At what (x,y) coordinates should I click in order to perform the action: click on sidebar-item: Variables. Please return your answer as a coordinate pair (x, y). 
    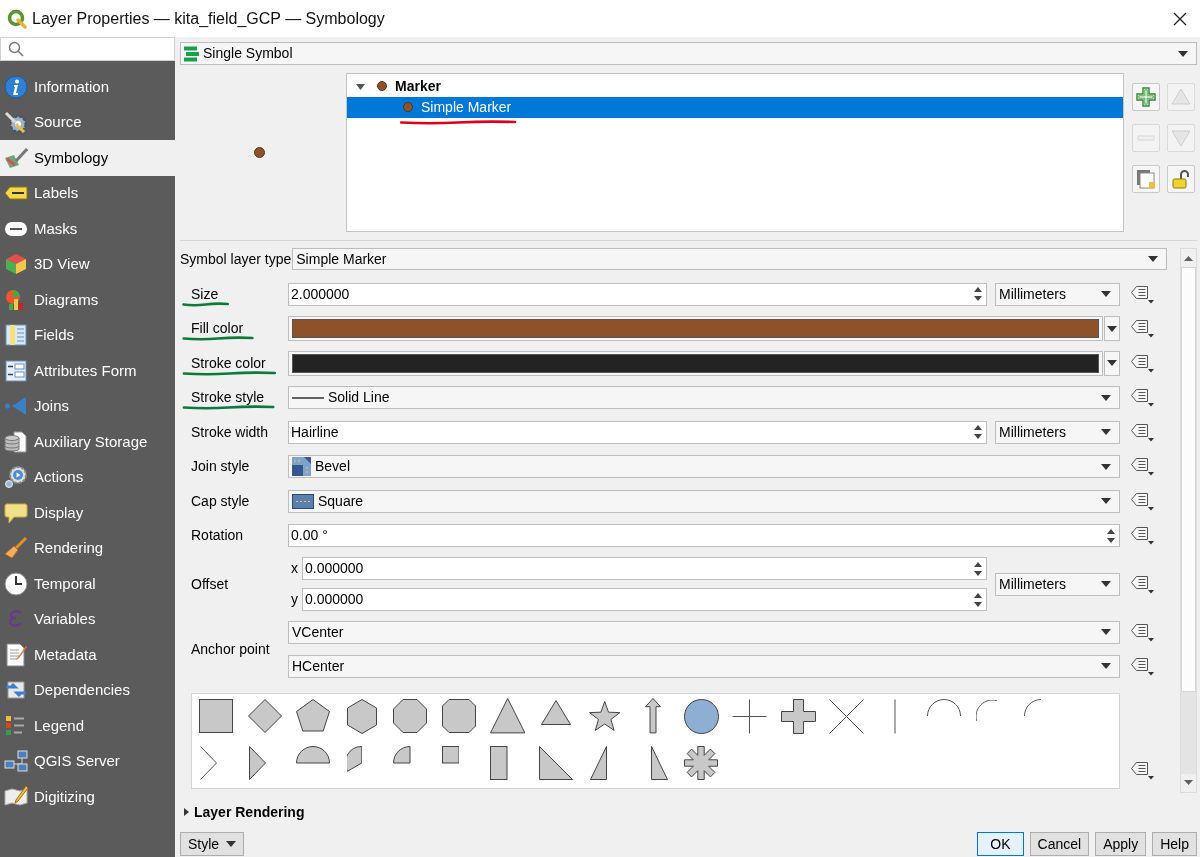
    Looking at the image, I should click on (87, 619).